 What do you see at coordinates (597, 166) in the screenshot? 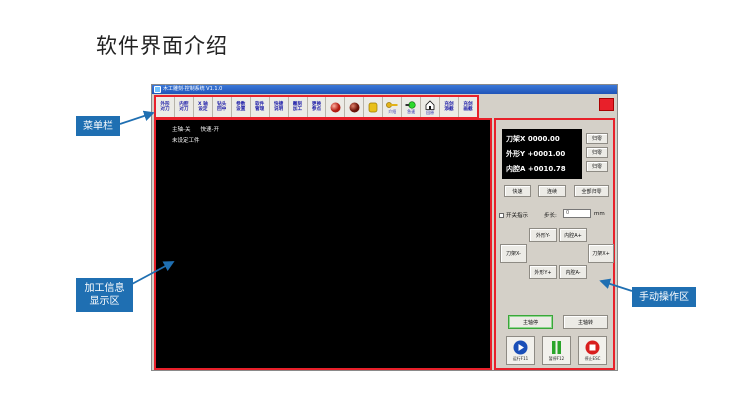
I see `zero-a-button: 归零` at bounding box center [597, 166].